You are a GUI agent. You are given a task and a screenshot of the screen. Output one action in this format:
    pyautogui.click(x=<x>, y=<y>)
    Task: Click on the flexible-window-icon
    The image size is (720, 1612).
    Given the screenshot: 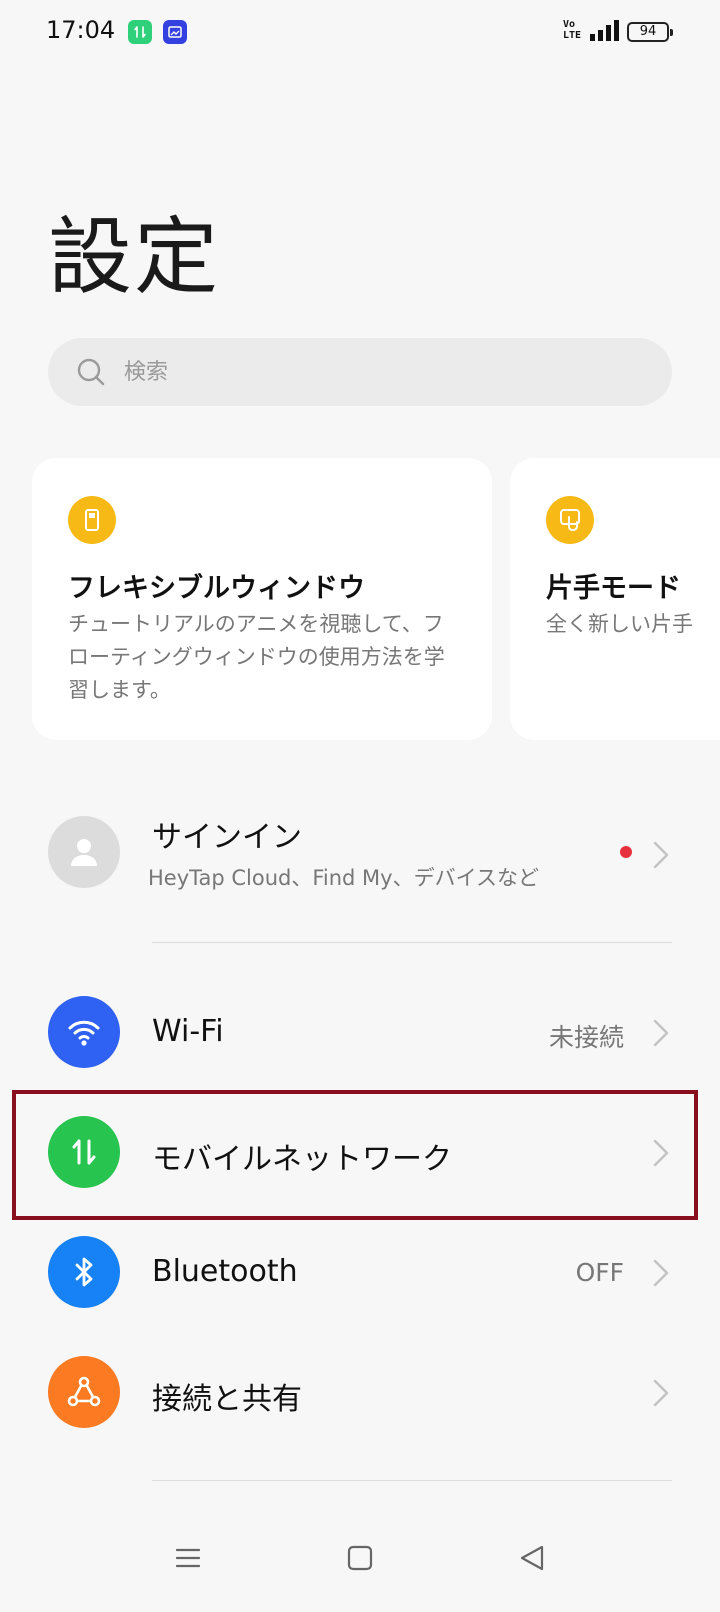 What is the action you would take?
    pyautogui.click(x=92, y=520)
    